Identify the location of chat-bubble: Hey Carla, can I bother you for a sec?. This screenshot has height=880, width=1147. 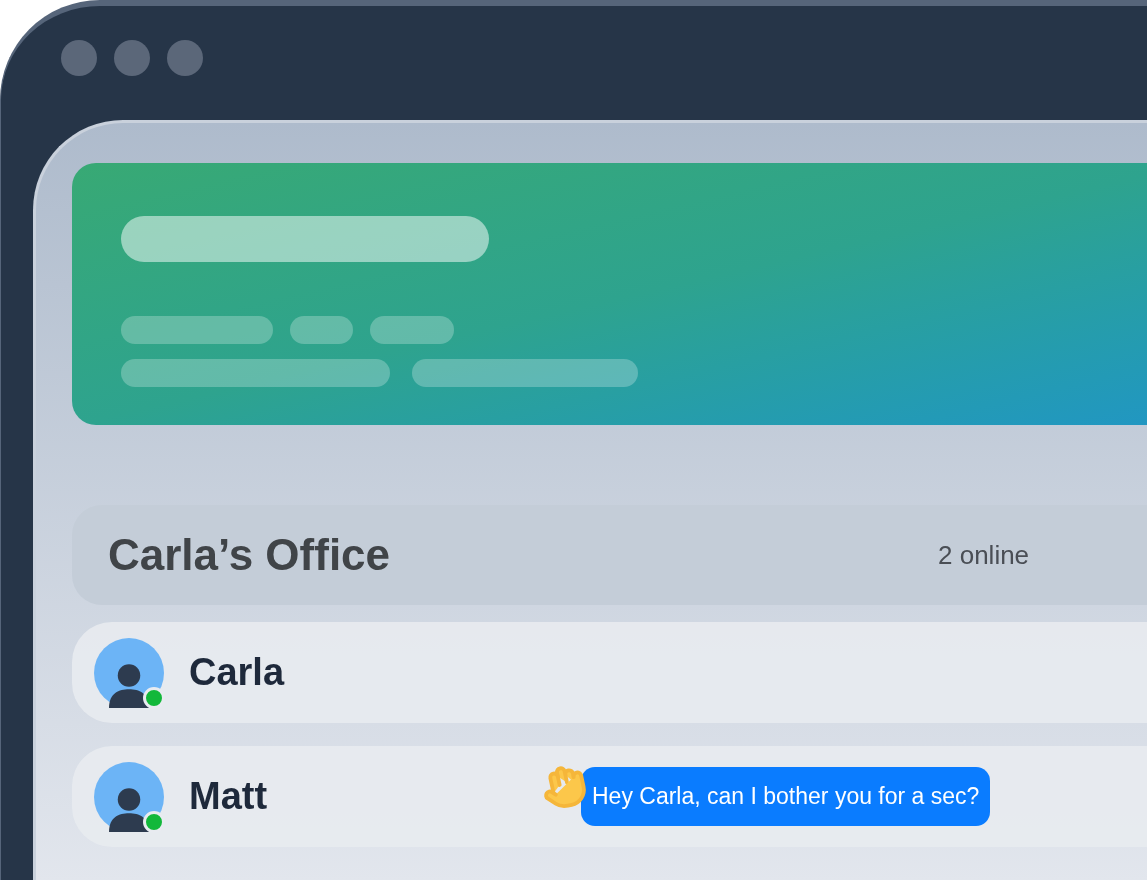
(786, 796).